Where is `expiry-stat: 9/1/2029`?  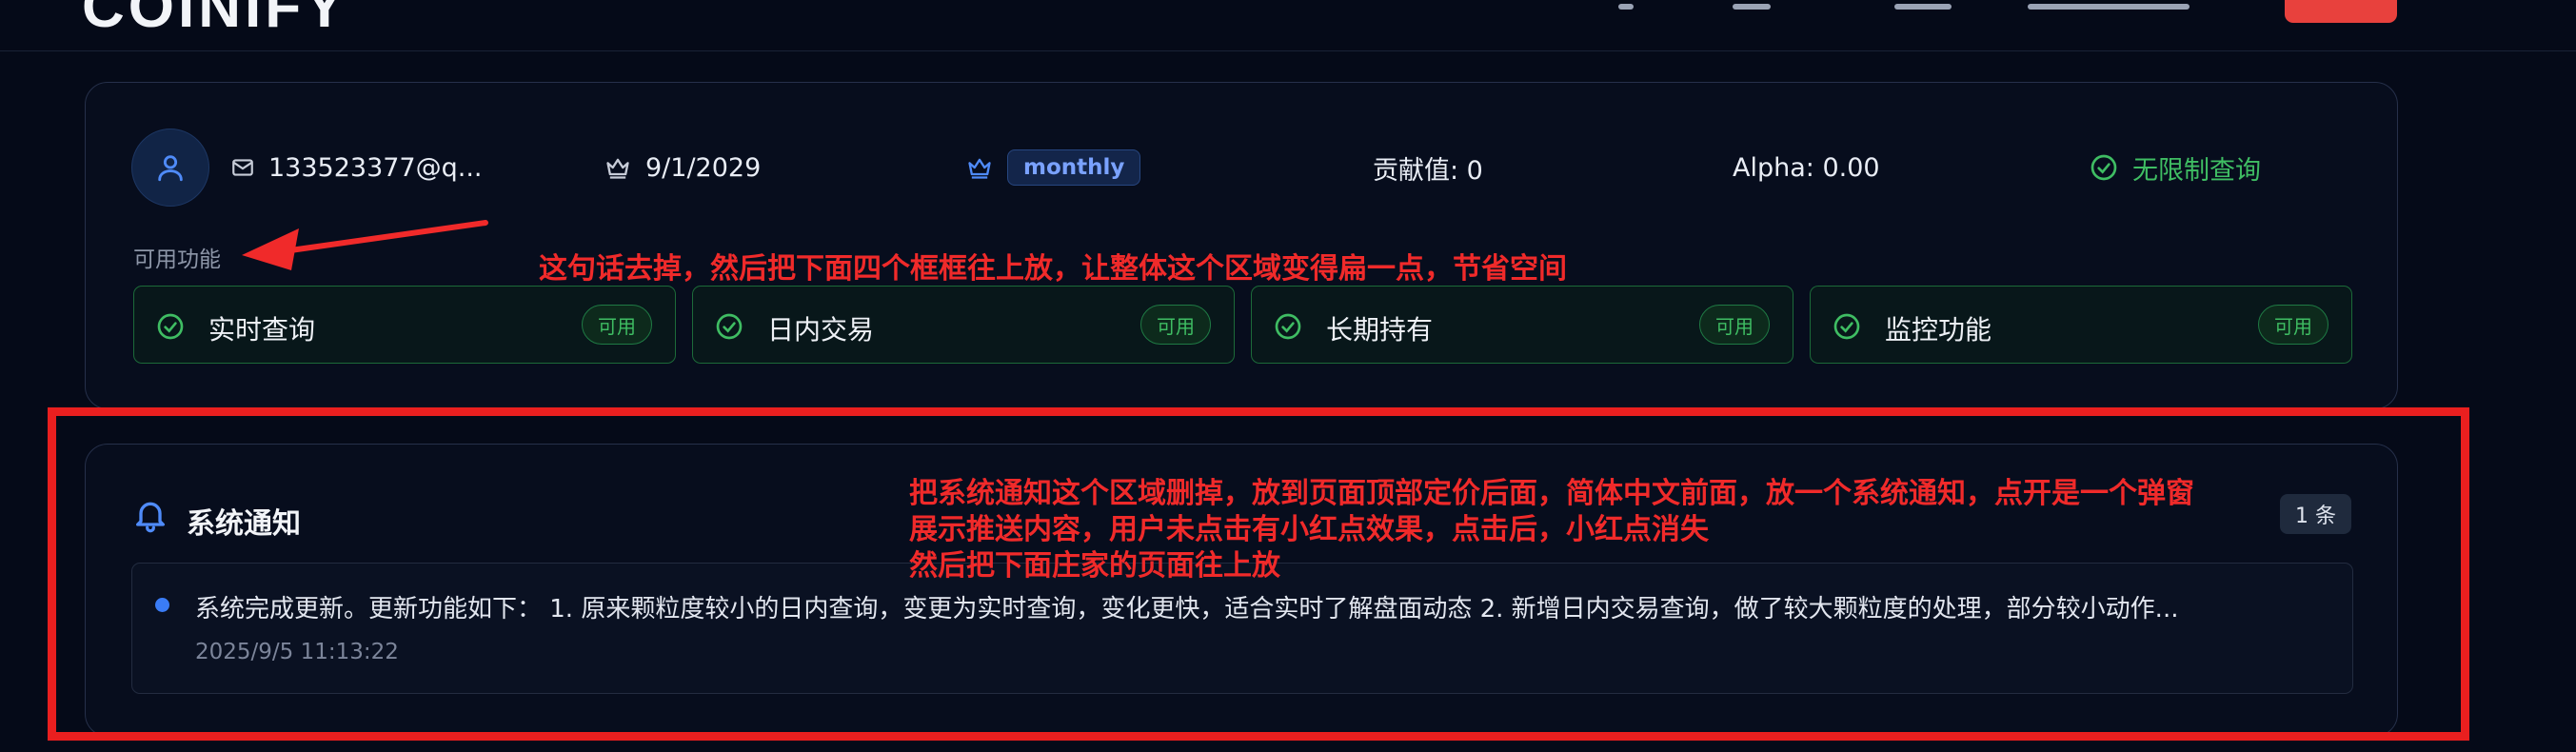
expiry-stat: 9/1/2029 is located at coordinates (683, 167).